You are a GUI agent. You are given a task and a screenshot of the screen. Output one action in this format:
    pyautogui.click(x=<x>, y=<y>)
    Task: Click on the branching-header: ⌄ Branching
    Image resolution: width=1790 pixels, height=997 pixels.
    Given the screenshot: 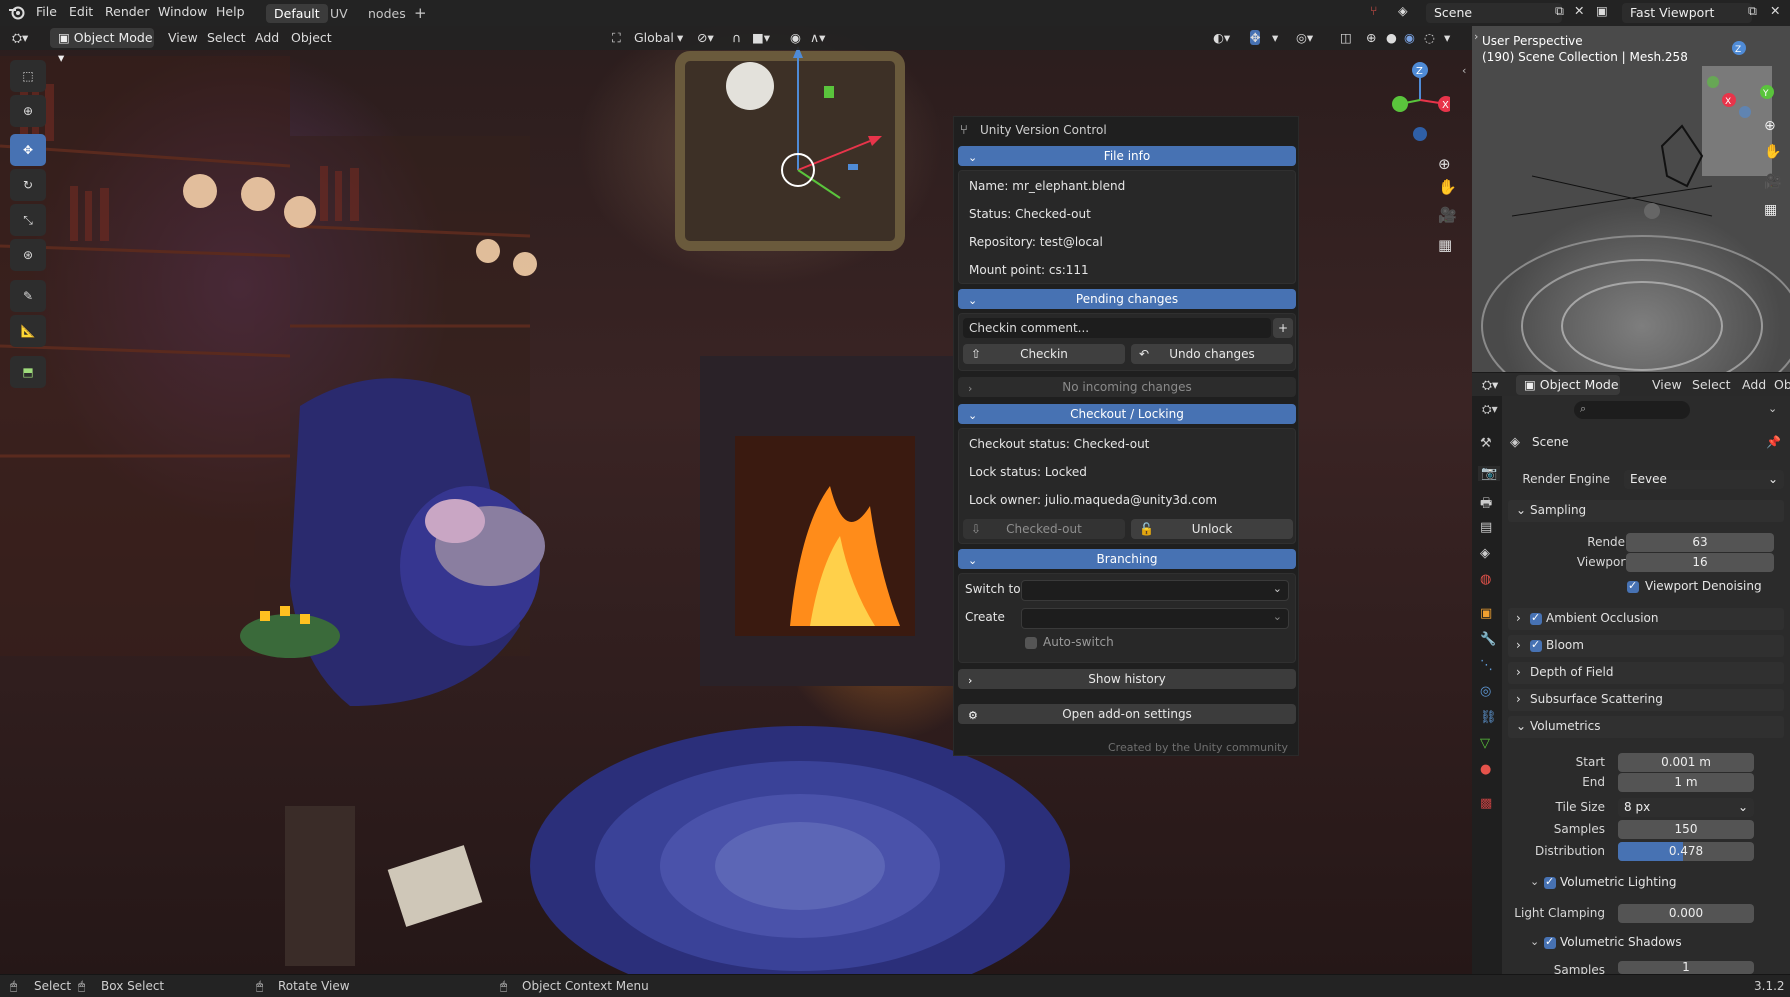 What is the action you would take?
    pyautogui.click(x=1127, y=559)
    